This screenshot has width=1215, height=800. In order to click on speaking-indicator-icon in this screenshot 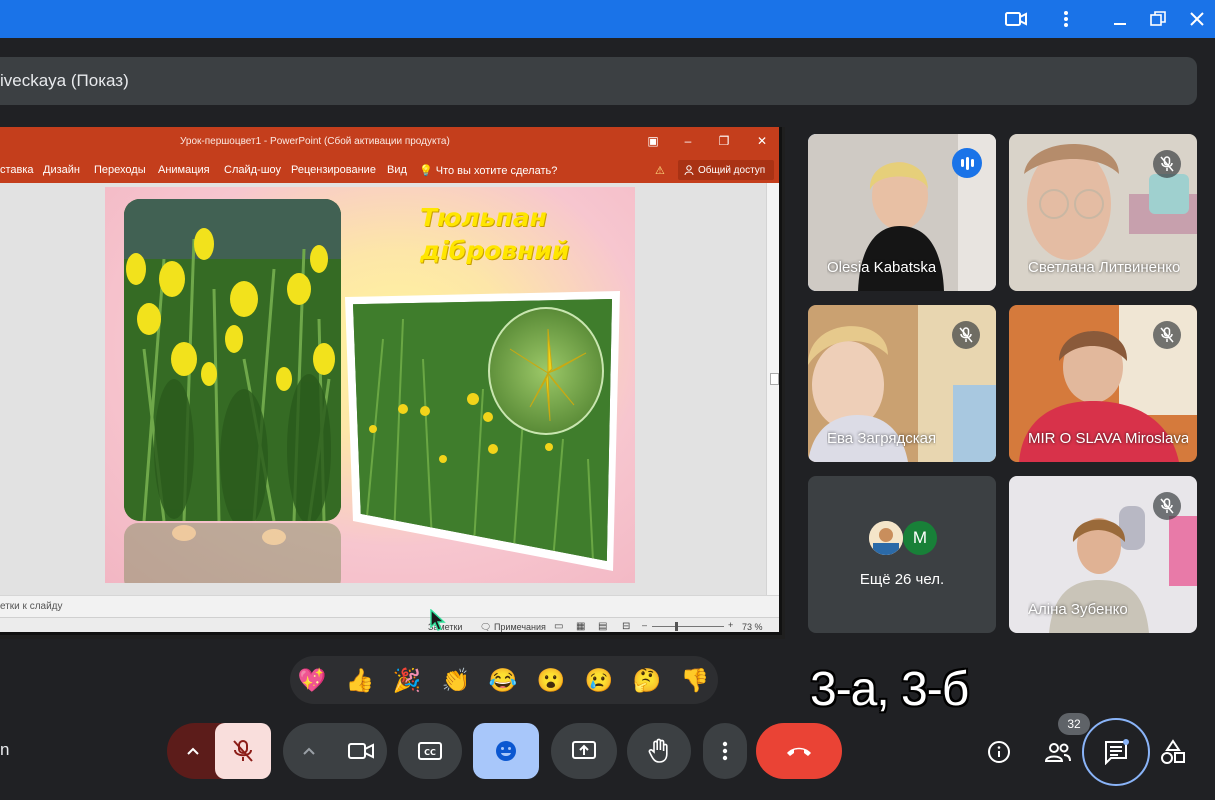, I will do `click(967, 163)`.